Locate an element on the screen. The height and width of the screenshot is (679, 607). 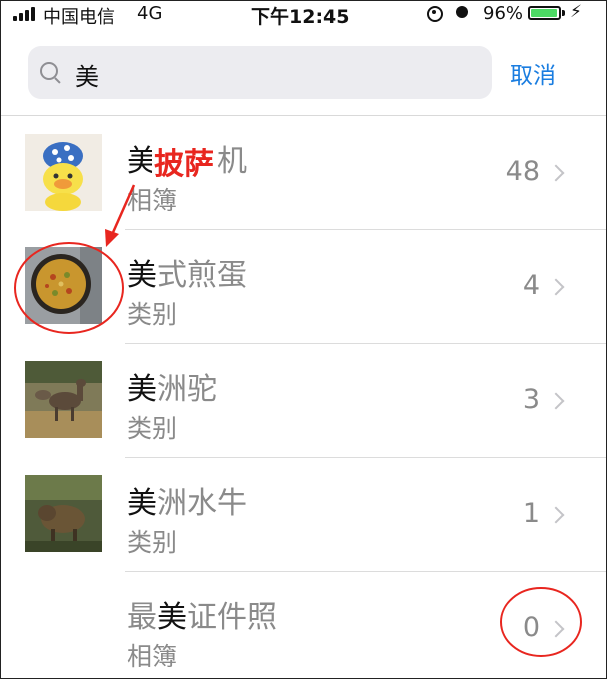
annotation-arrow-line is located at coordinates (122, 211).